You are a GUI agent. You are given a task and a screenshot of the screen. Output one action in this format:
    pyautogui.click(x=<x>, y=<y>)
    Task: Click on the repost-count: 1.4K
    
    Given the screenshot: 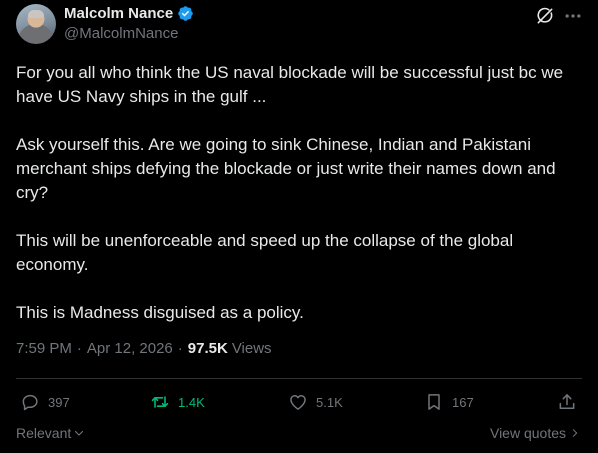 What is the action you would take?
    pyautogui.click(x=191, y=402)
    